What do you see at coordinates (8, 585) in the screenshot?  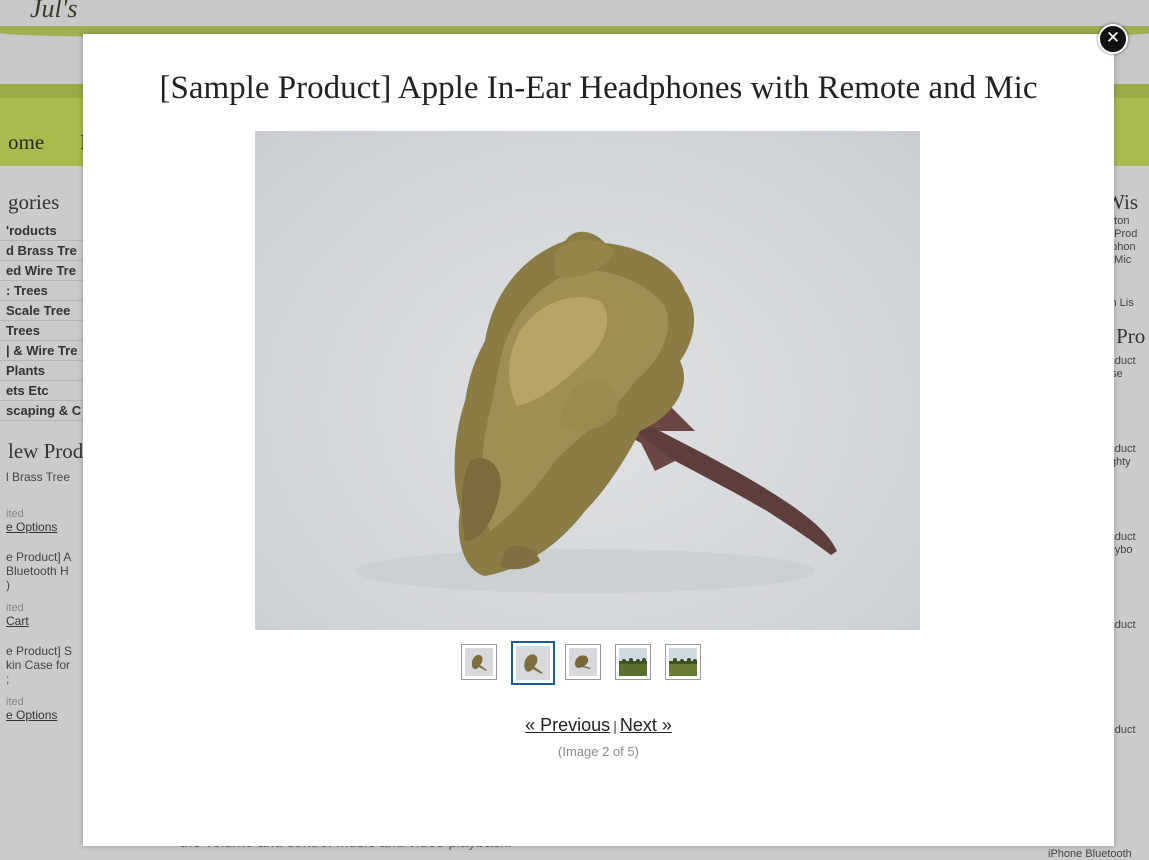 I see `product-name: )` at bounding box center [8, 585].